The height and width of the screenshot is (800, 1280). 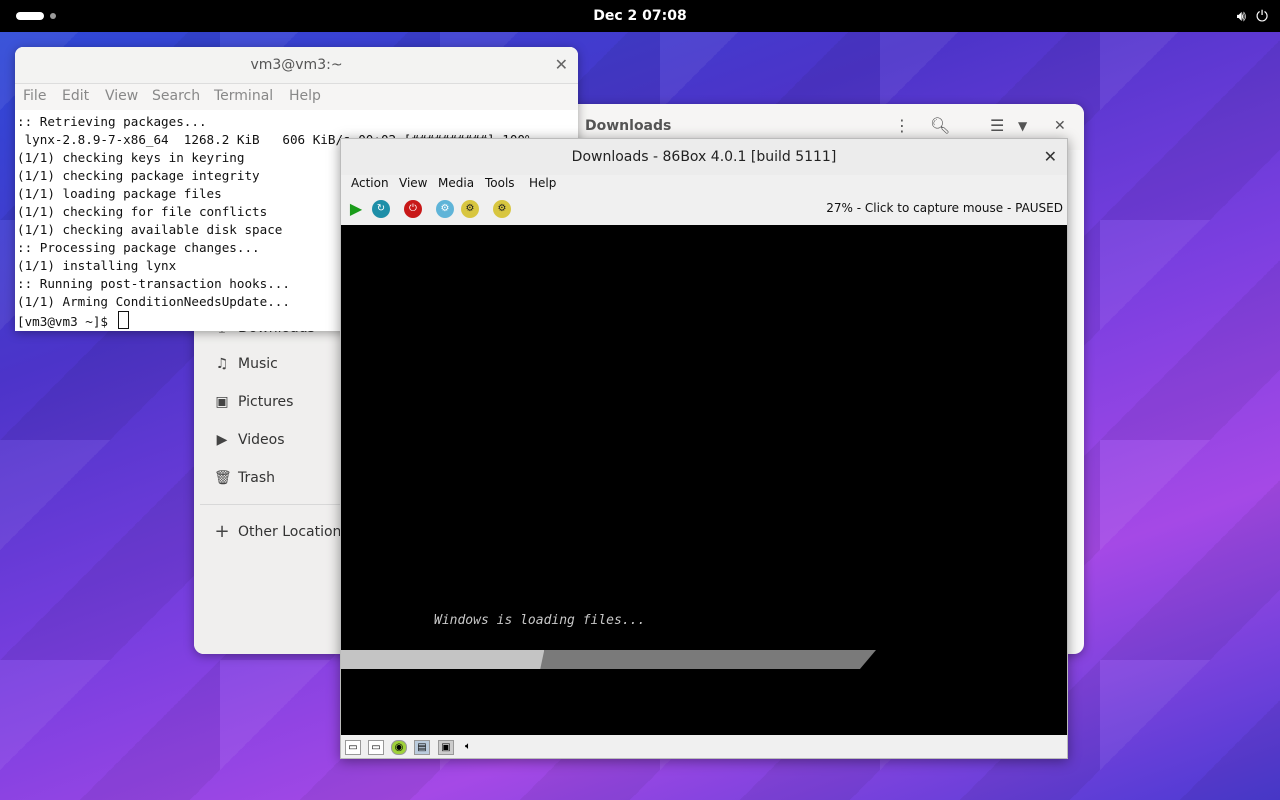 I want to click on floppy-a-icon: ▭, so click(x=353, y=747).